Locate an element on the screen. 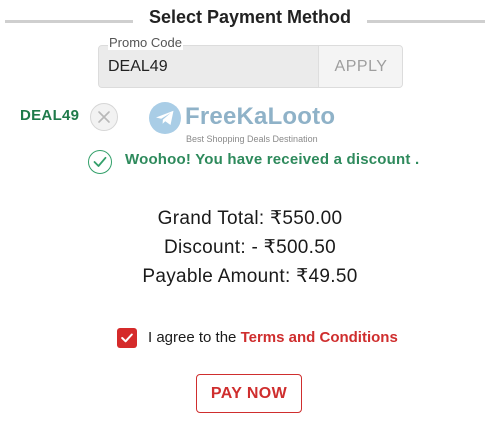 Image resolution: width=500 pixels, height=424 pixels. grand-total: Grand Total: ₹550.00 is located at coordinates (250, 218).